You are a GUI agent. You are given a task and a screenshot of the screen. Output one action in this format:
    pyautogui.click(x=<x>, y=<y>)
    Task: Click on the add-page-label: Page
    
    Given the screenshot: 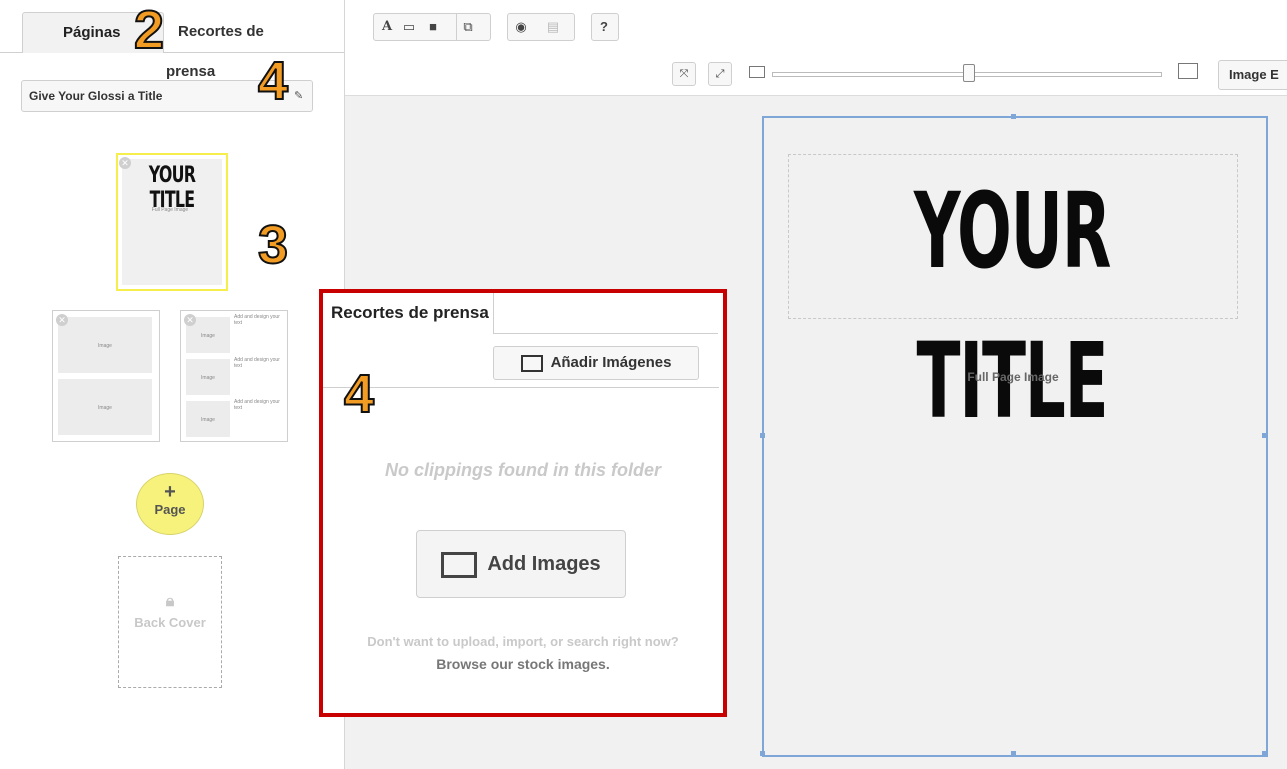 What is the action you would take?
    pyautogui.click(x=170, y=509)
    